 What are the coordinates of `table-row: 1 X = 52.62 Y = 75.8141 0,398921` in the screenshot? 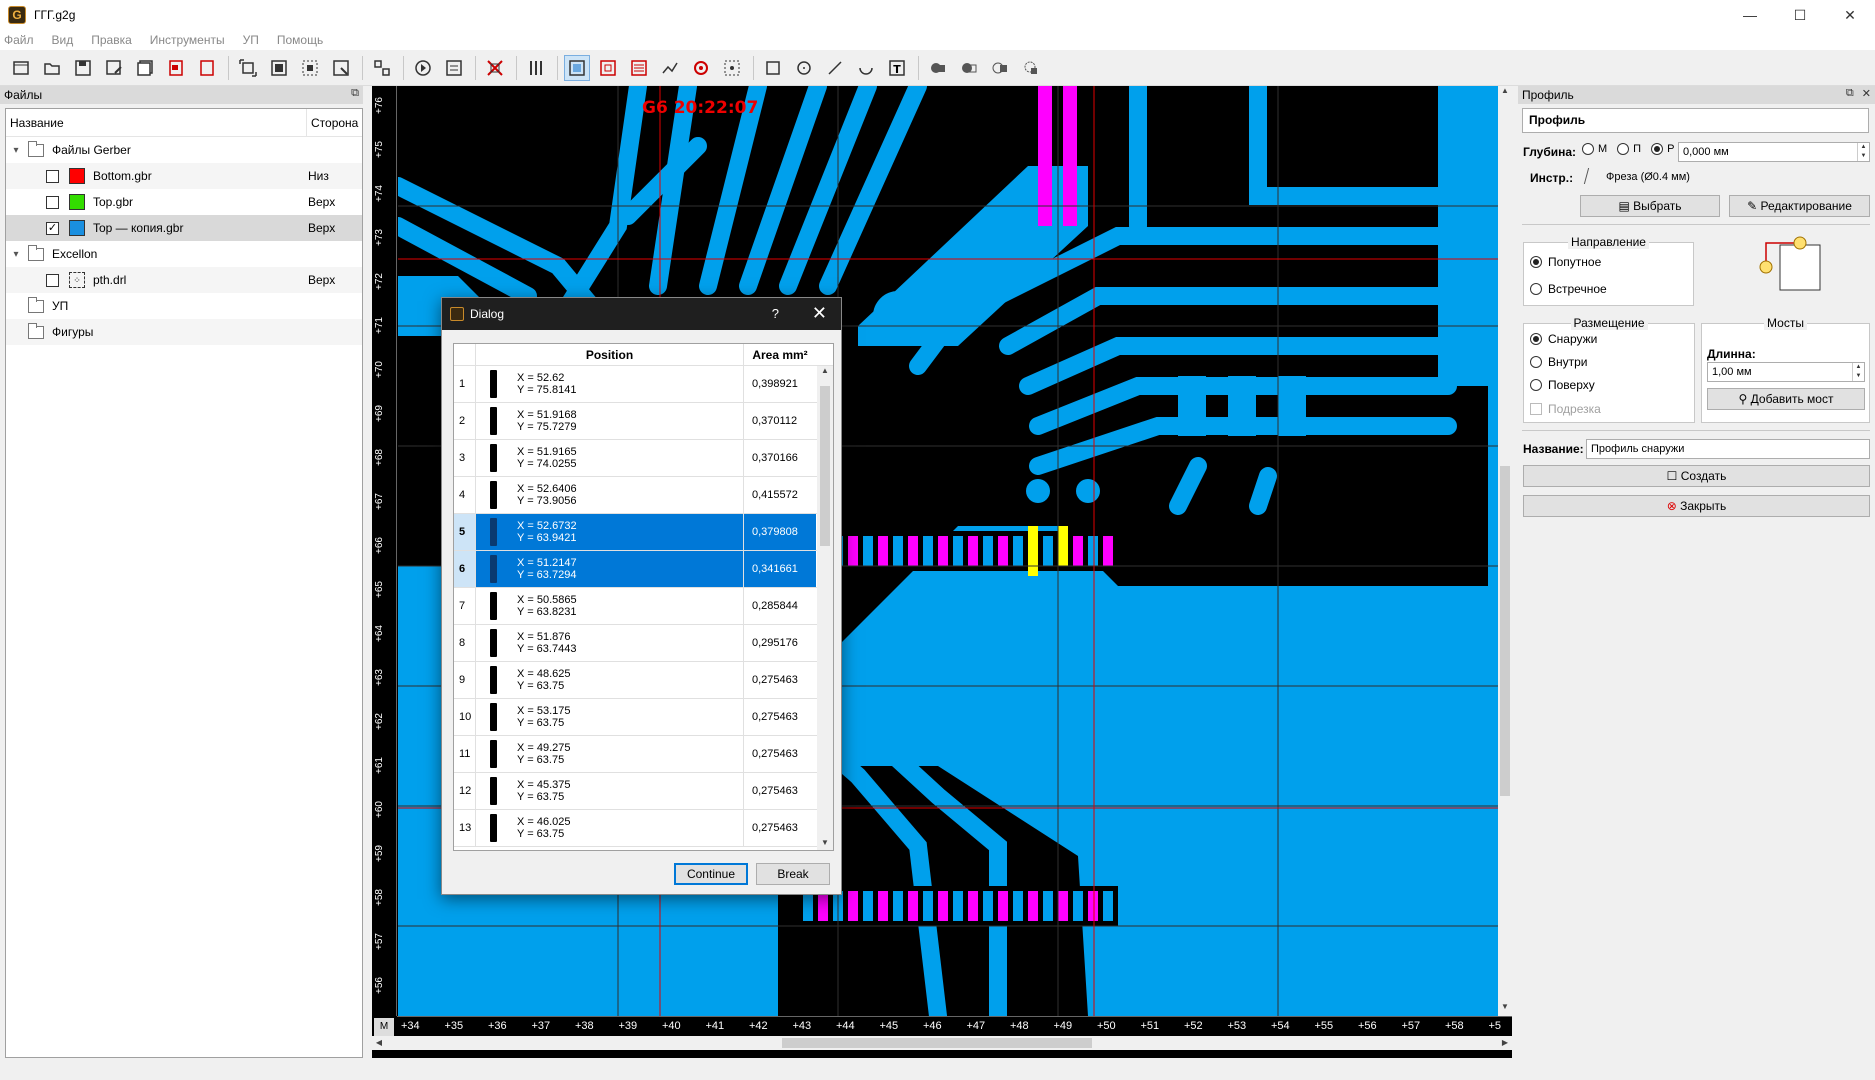 It's located at (643, 384).